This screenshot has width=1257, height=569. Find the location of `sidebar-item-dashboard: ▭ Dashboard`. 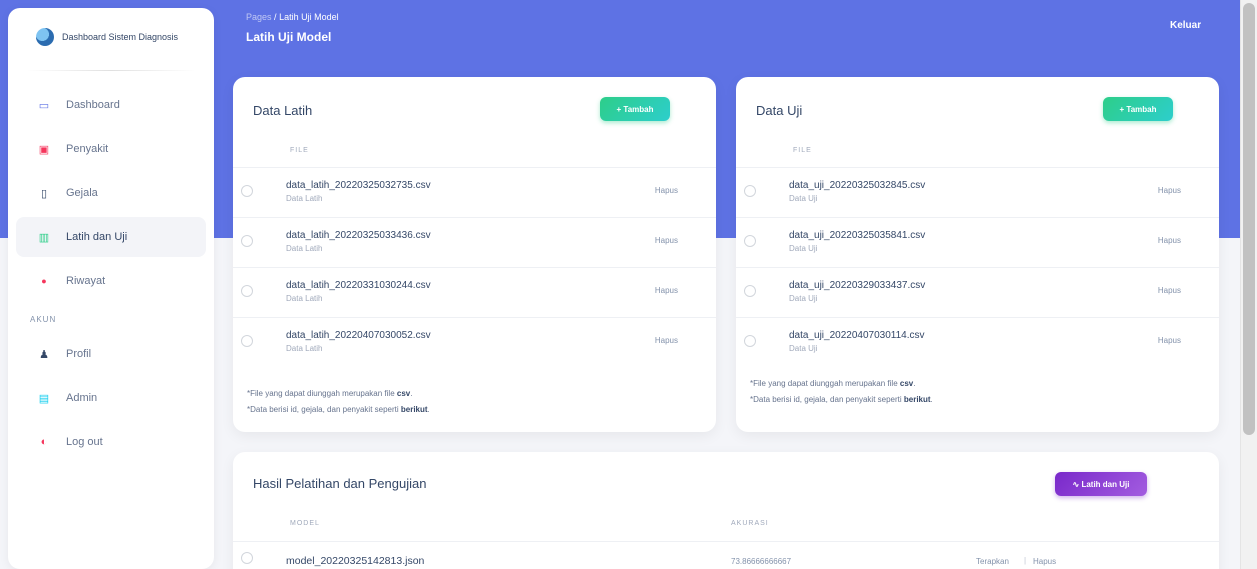

sidebar-item-dashboard: ▭ Dashboard is located at coordinates (111, 105).